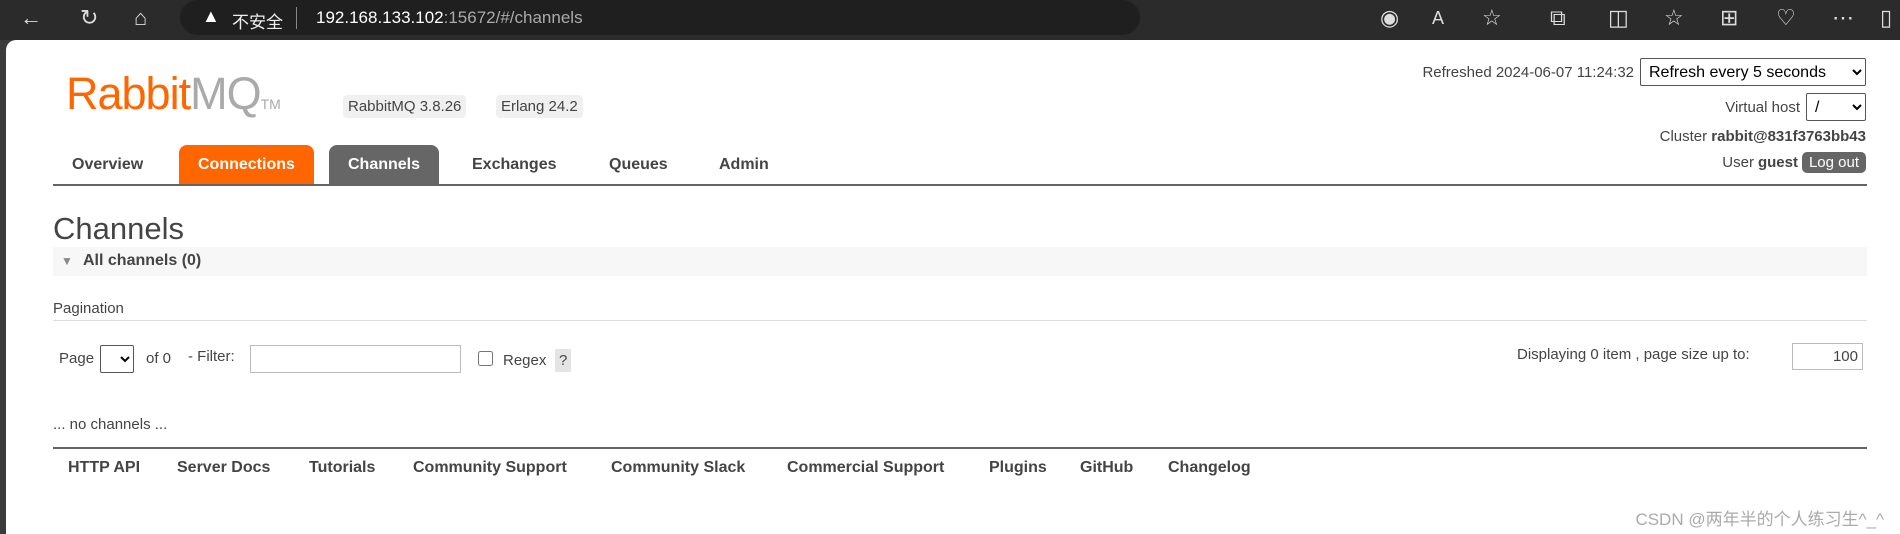 The height and width of the screenshot is (534, 1900). Describe the element at coordinates (1618, 18) in the screenshot. I see `split-screen-icon: ◫` at that location.